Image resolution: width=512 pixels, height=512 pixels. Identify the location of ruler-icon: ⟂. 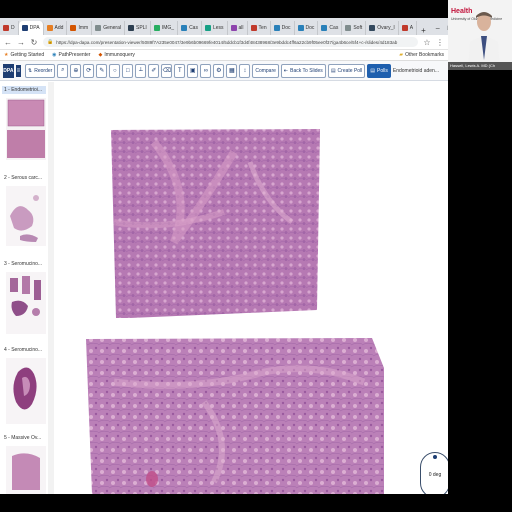
(141, 70).